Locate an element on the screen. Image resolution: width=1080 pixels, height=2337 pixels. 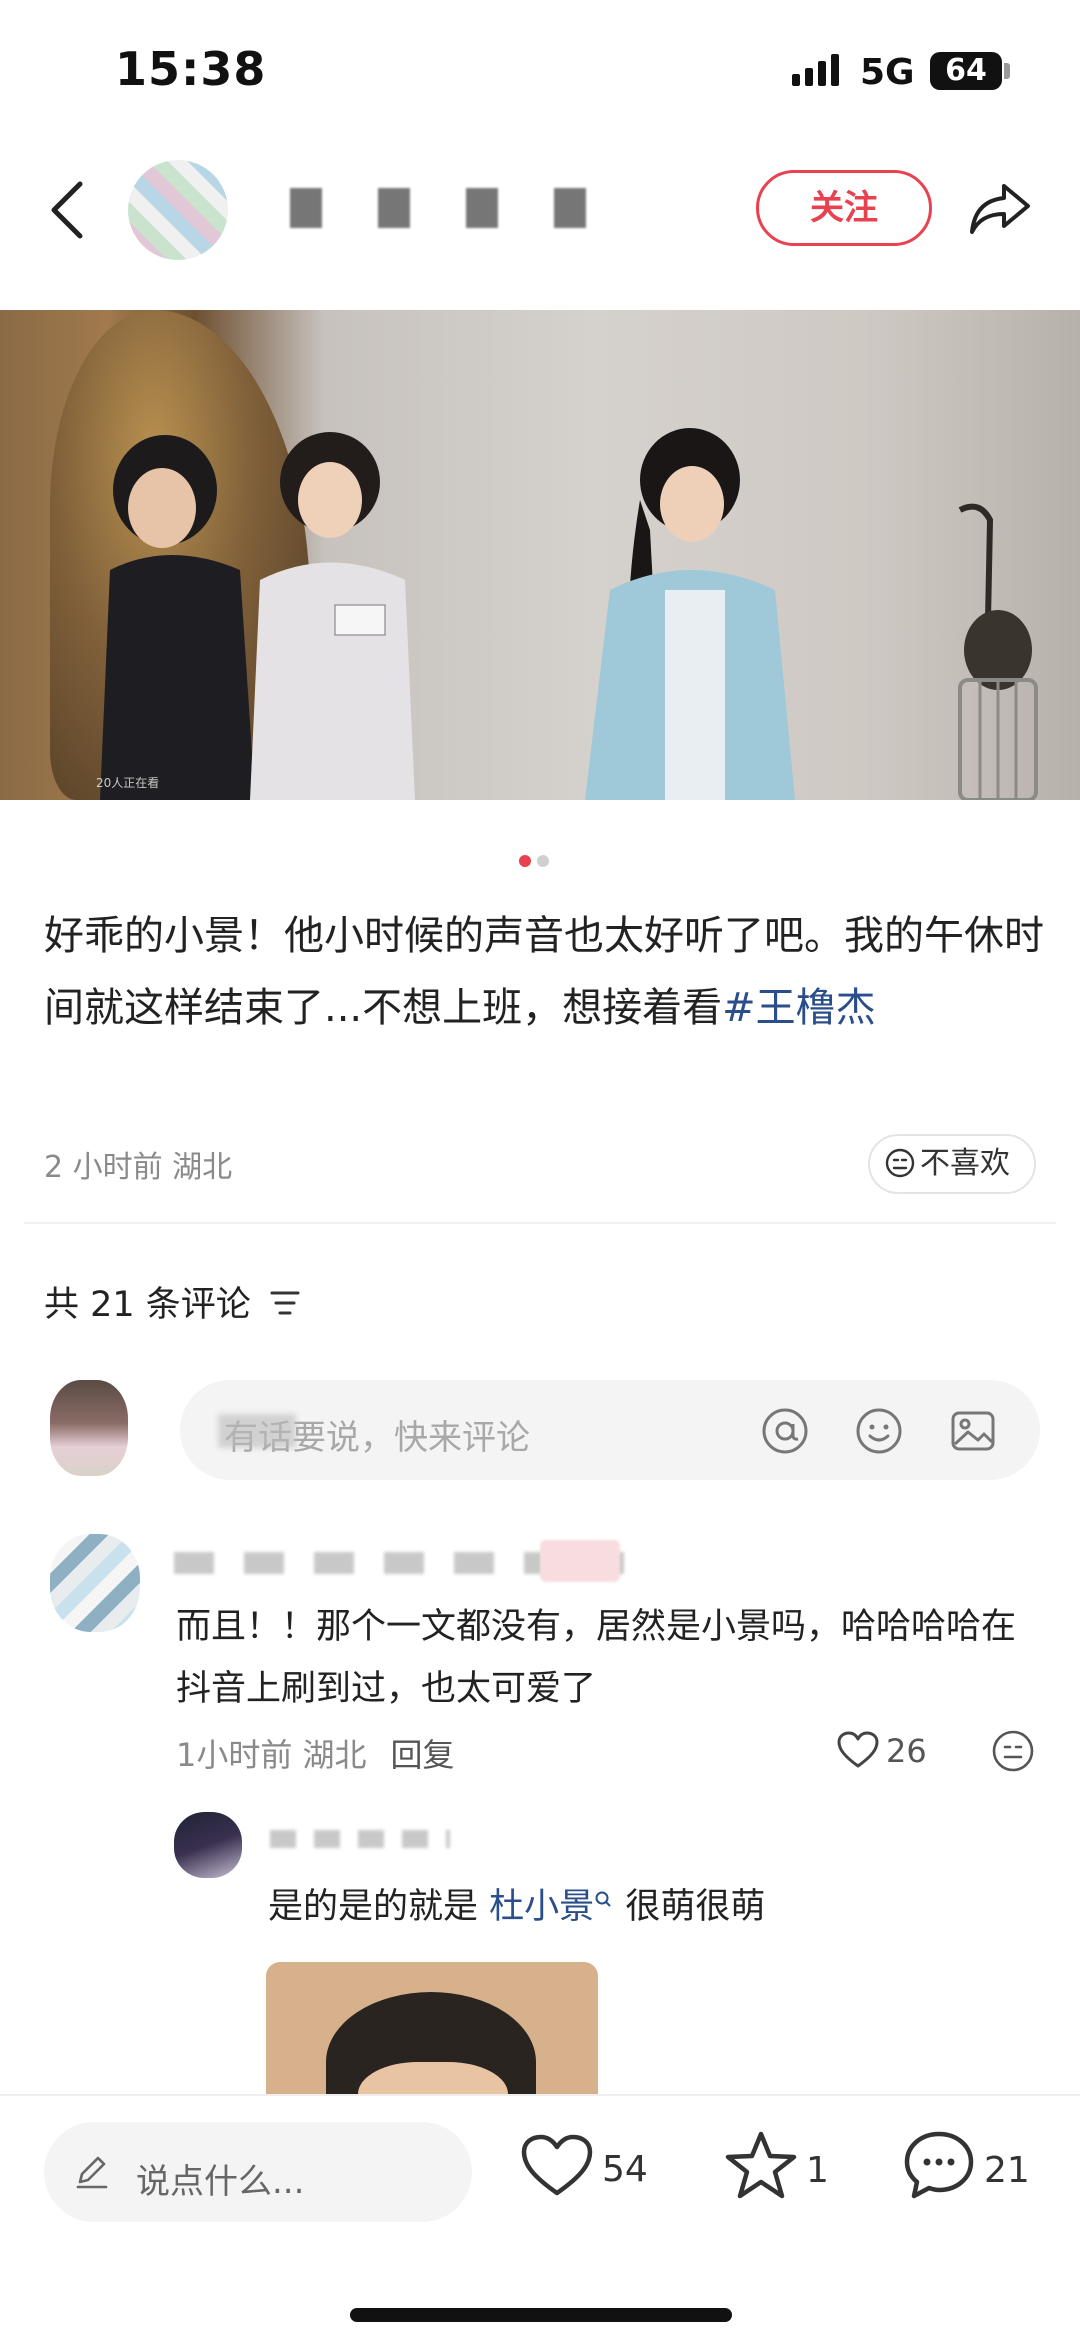
placeholder-redaction is located at coordinates (257, 1431).